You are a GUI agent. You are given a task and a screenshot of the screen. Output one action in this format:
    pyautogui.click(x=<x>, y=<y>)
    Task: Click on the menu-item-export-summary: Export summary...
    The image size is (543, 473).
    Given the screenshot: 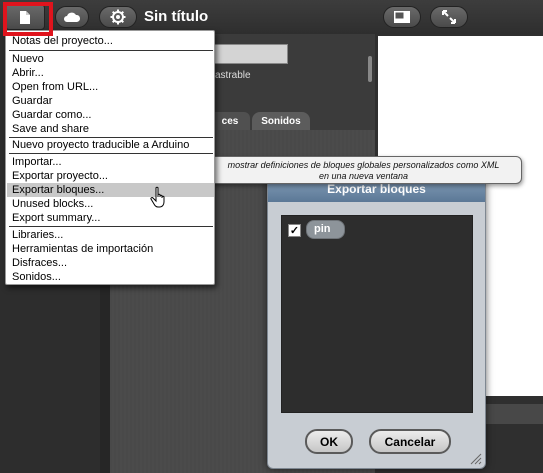 What is the action you would take?
    pyautogui.click(x=113, y=218)
    